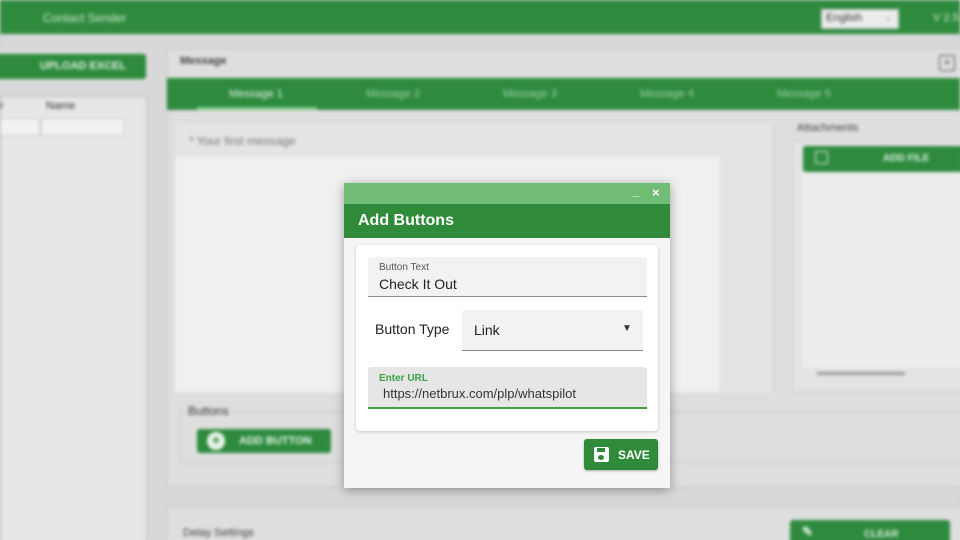  What do you see at coordinates (552, 330) in the screenshot?
I see `button-type-select: Link ▼` at bounding box center [552, 330].